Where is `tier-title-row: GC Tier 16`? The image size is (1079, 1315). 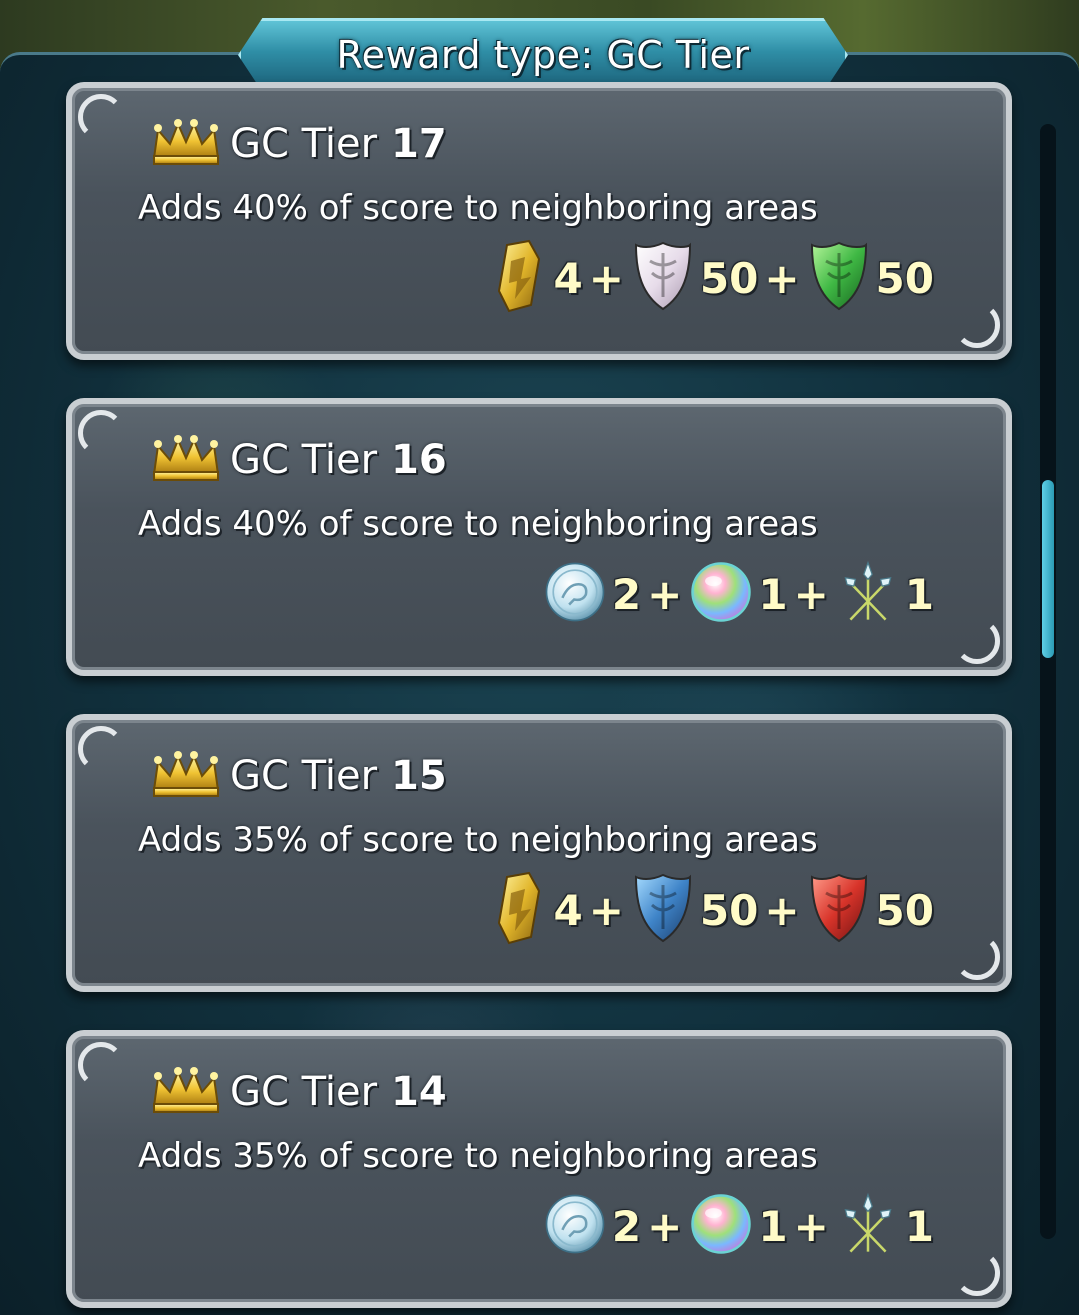
tier-title-row: GC Tier 16 is located at coordinates (298, 460).